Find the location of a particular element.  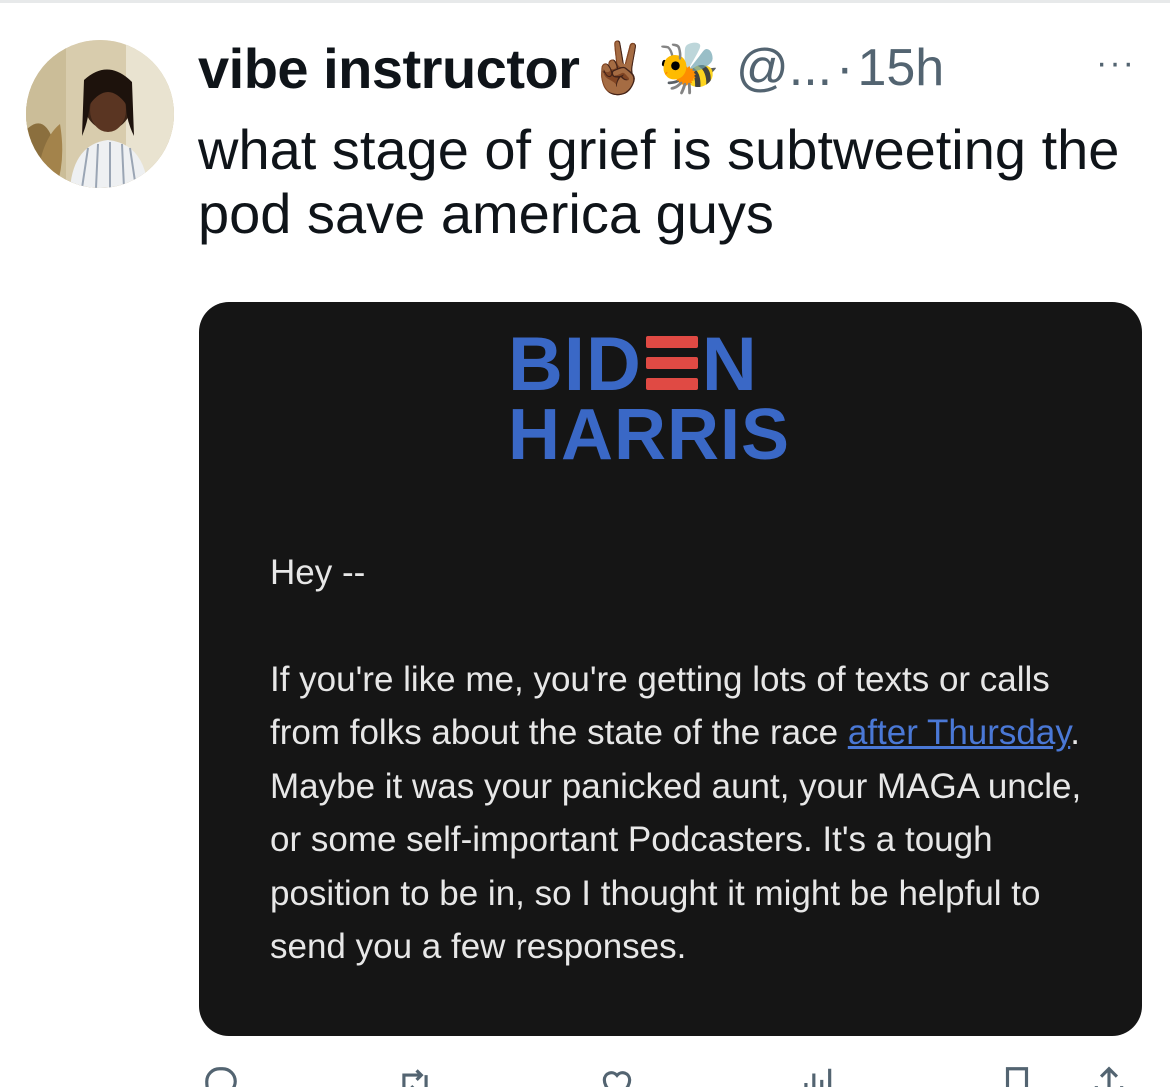

avatar is located at coordinates (100, 114).